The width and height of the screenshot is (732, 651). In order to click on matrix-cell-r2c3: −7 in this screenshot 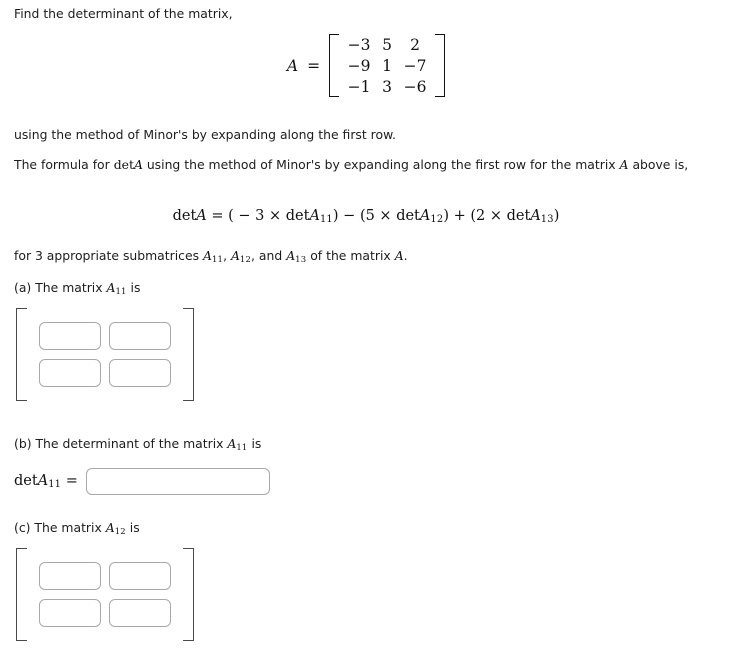, I will do `click(415, 65)`.